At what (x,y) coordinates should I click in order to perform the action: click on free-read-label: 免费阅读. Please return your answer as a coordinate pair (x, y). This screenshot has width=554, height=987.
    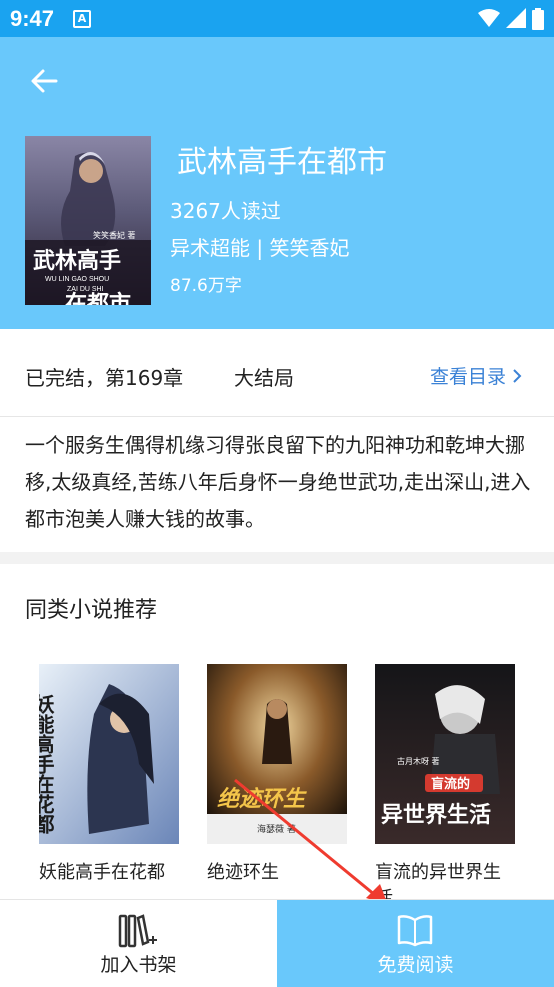
    Looking at the image, I should click on (415, 965).